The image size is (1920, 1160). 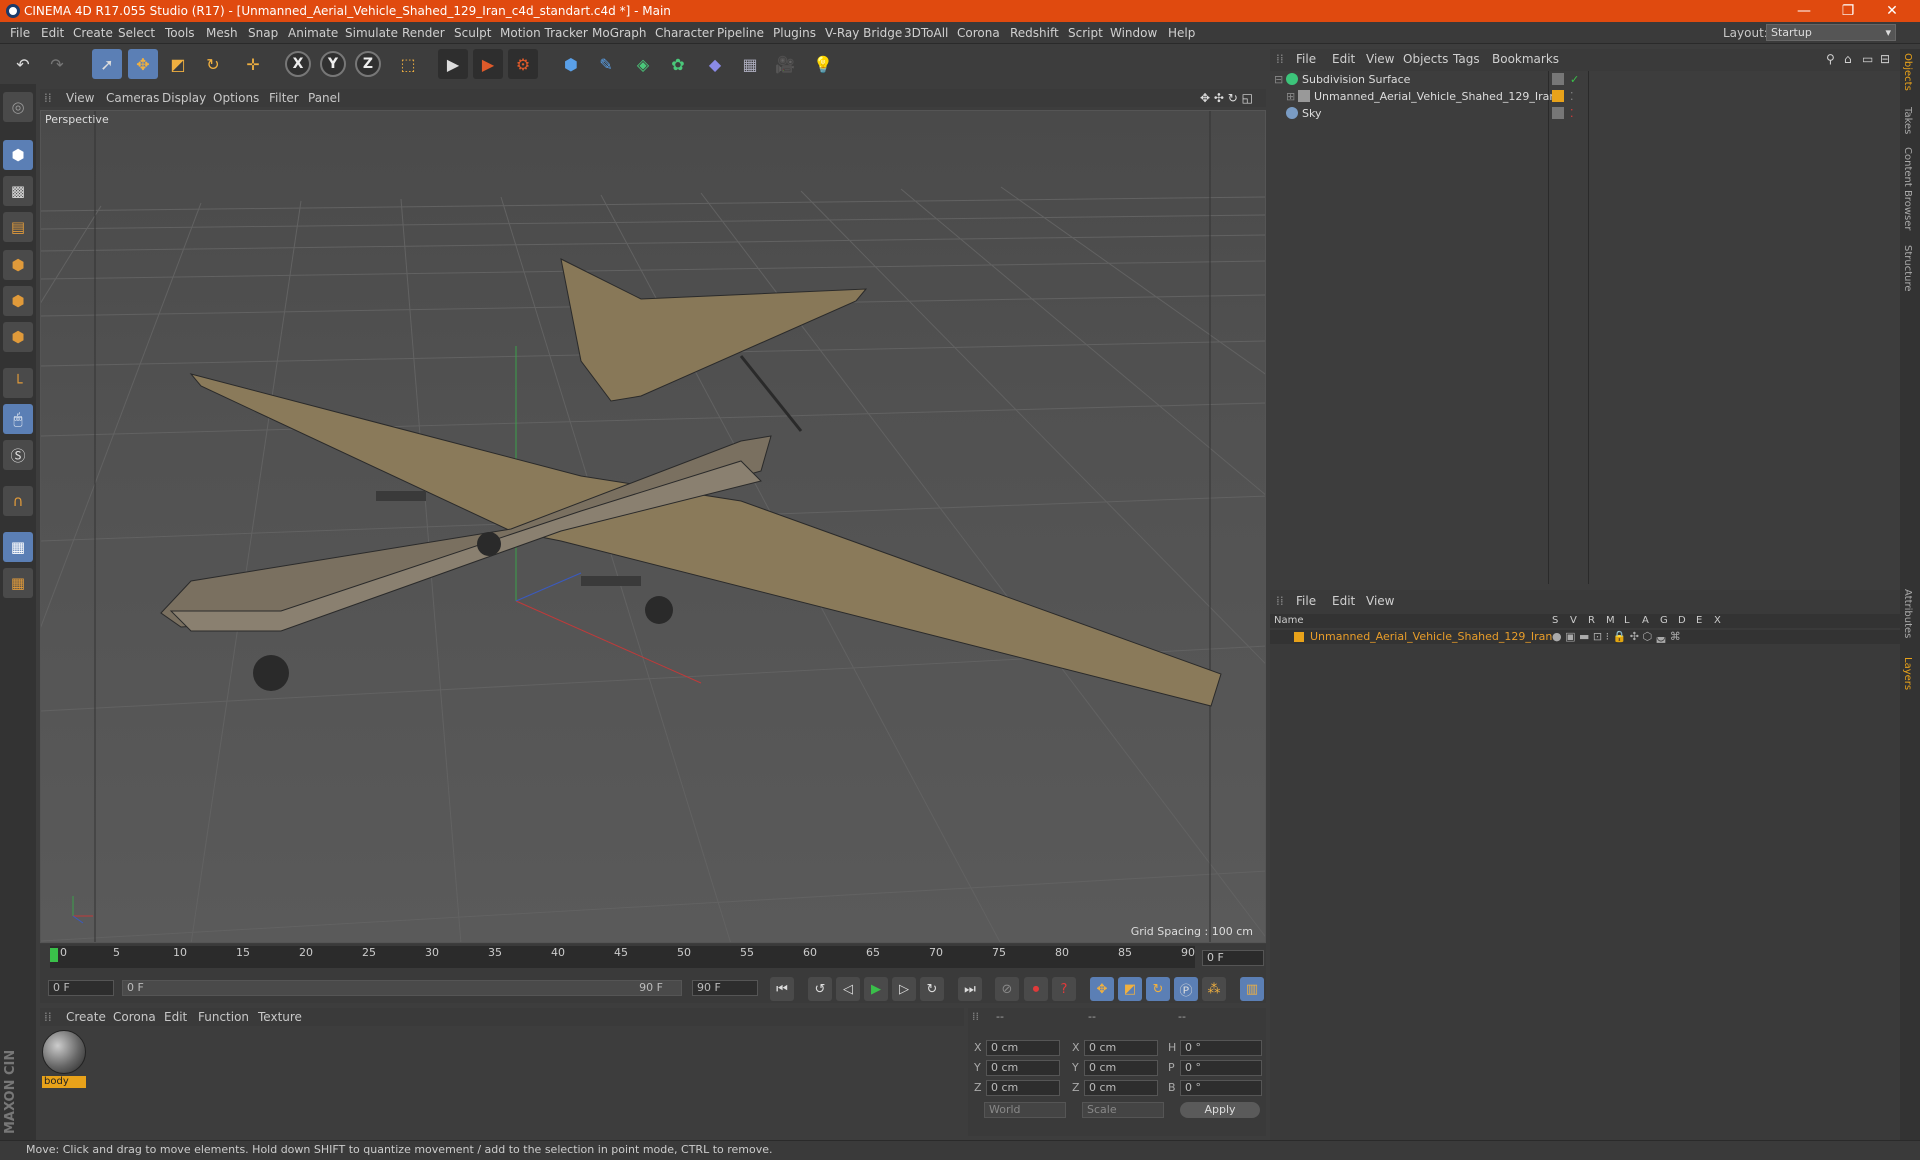 I want to click on enabled-check-icon: ✓, so click(x=1574, y=79).